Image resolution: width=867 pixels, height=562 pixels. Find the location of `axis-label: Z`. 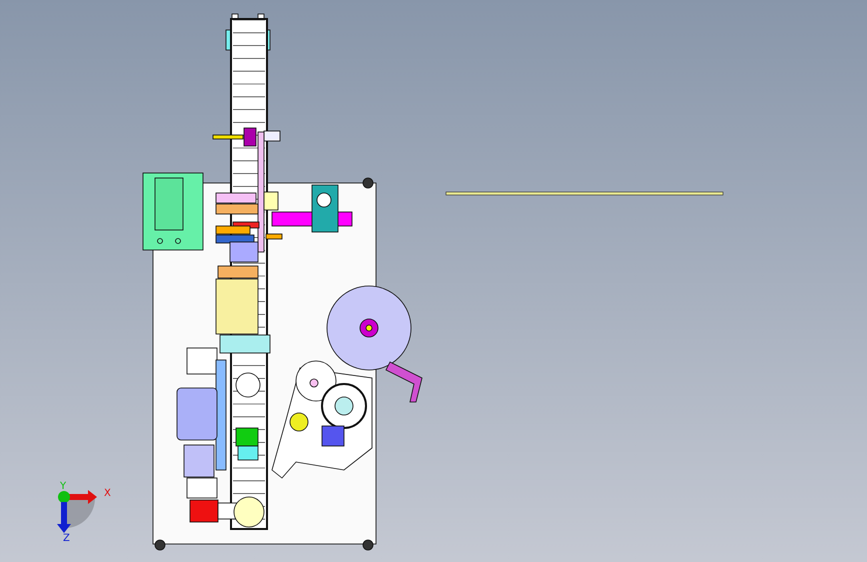

axis-label: Z is located at coordinates (66, 538).